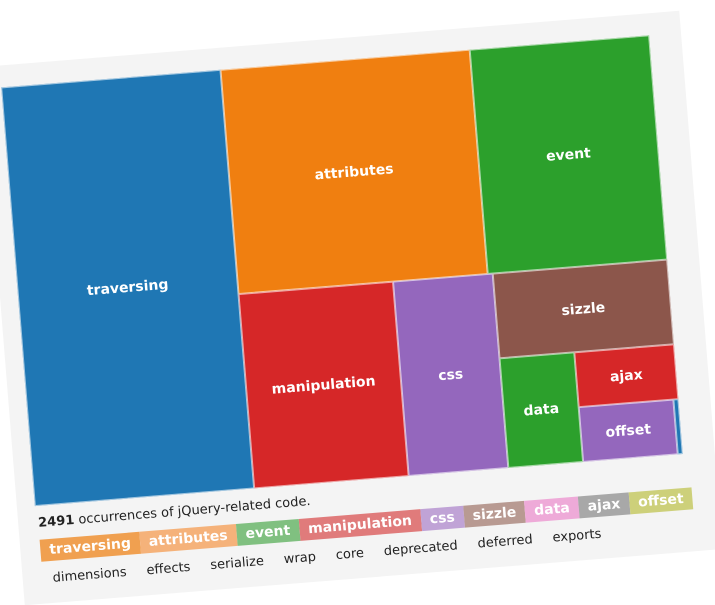 The image size is (715, 605). What do you see at coordinates (505, 541) in the screenshot?
I see `legend-item-deferred: deferred` at bounding box center [505, 541].